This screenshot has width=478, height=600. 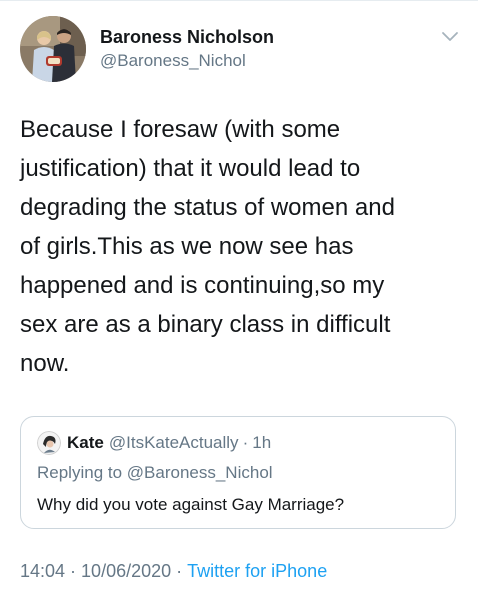 I want to click on author-avatar, so click(x=53, y=49).